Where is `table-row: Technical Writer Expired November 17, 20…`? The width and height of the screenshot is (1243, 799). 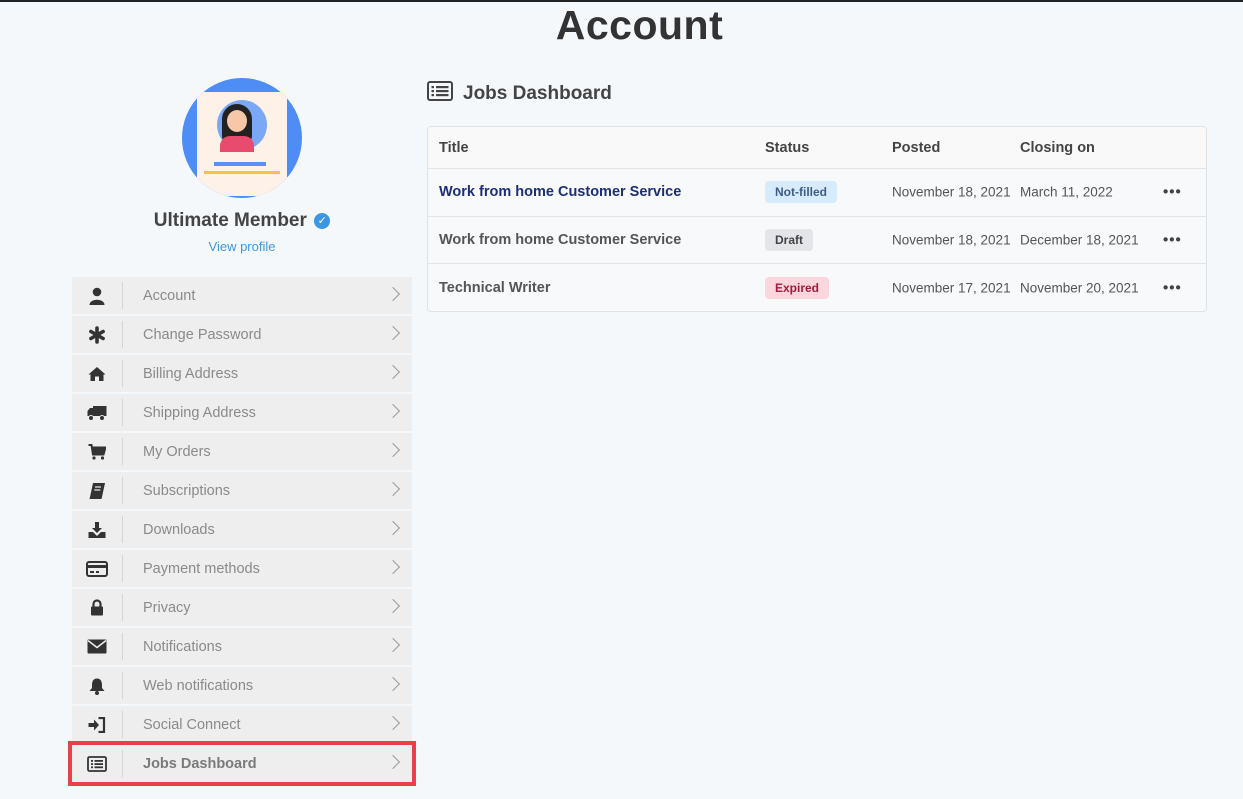 table-row: Technical Writer Expired November 17, 20… is located at coordinates (817, 287).